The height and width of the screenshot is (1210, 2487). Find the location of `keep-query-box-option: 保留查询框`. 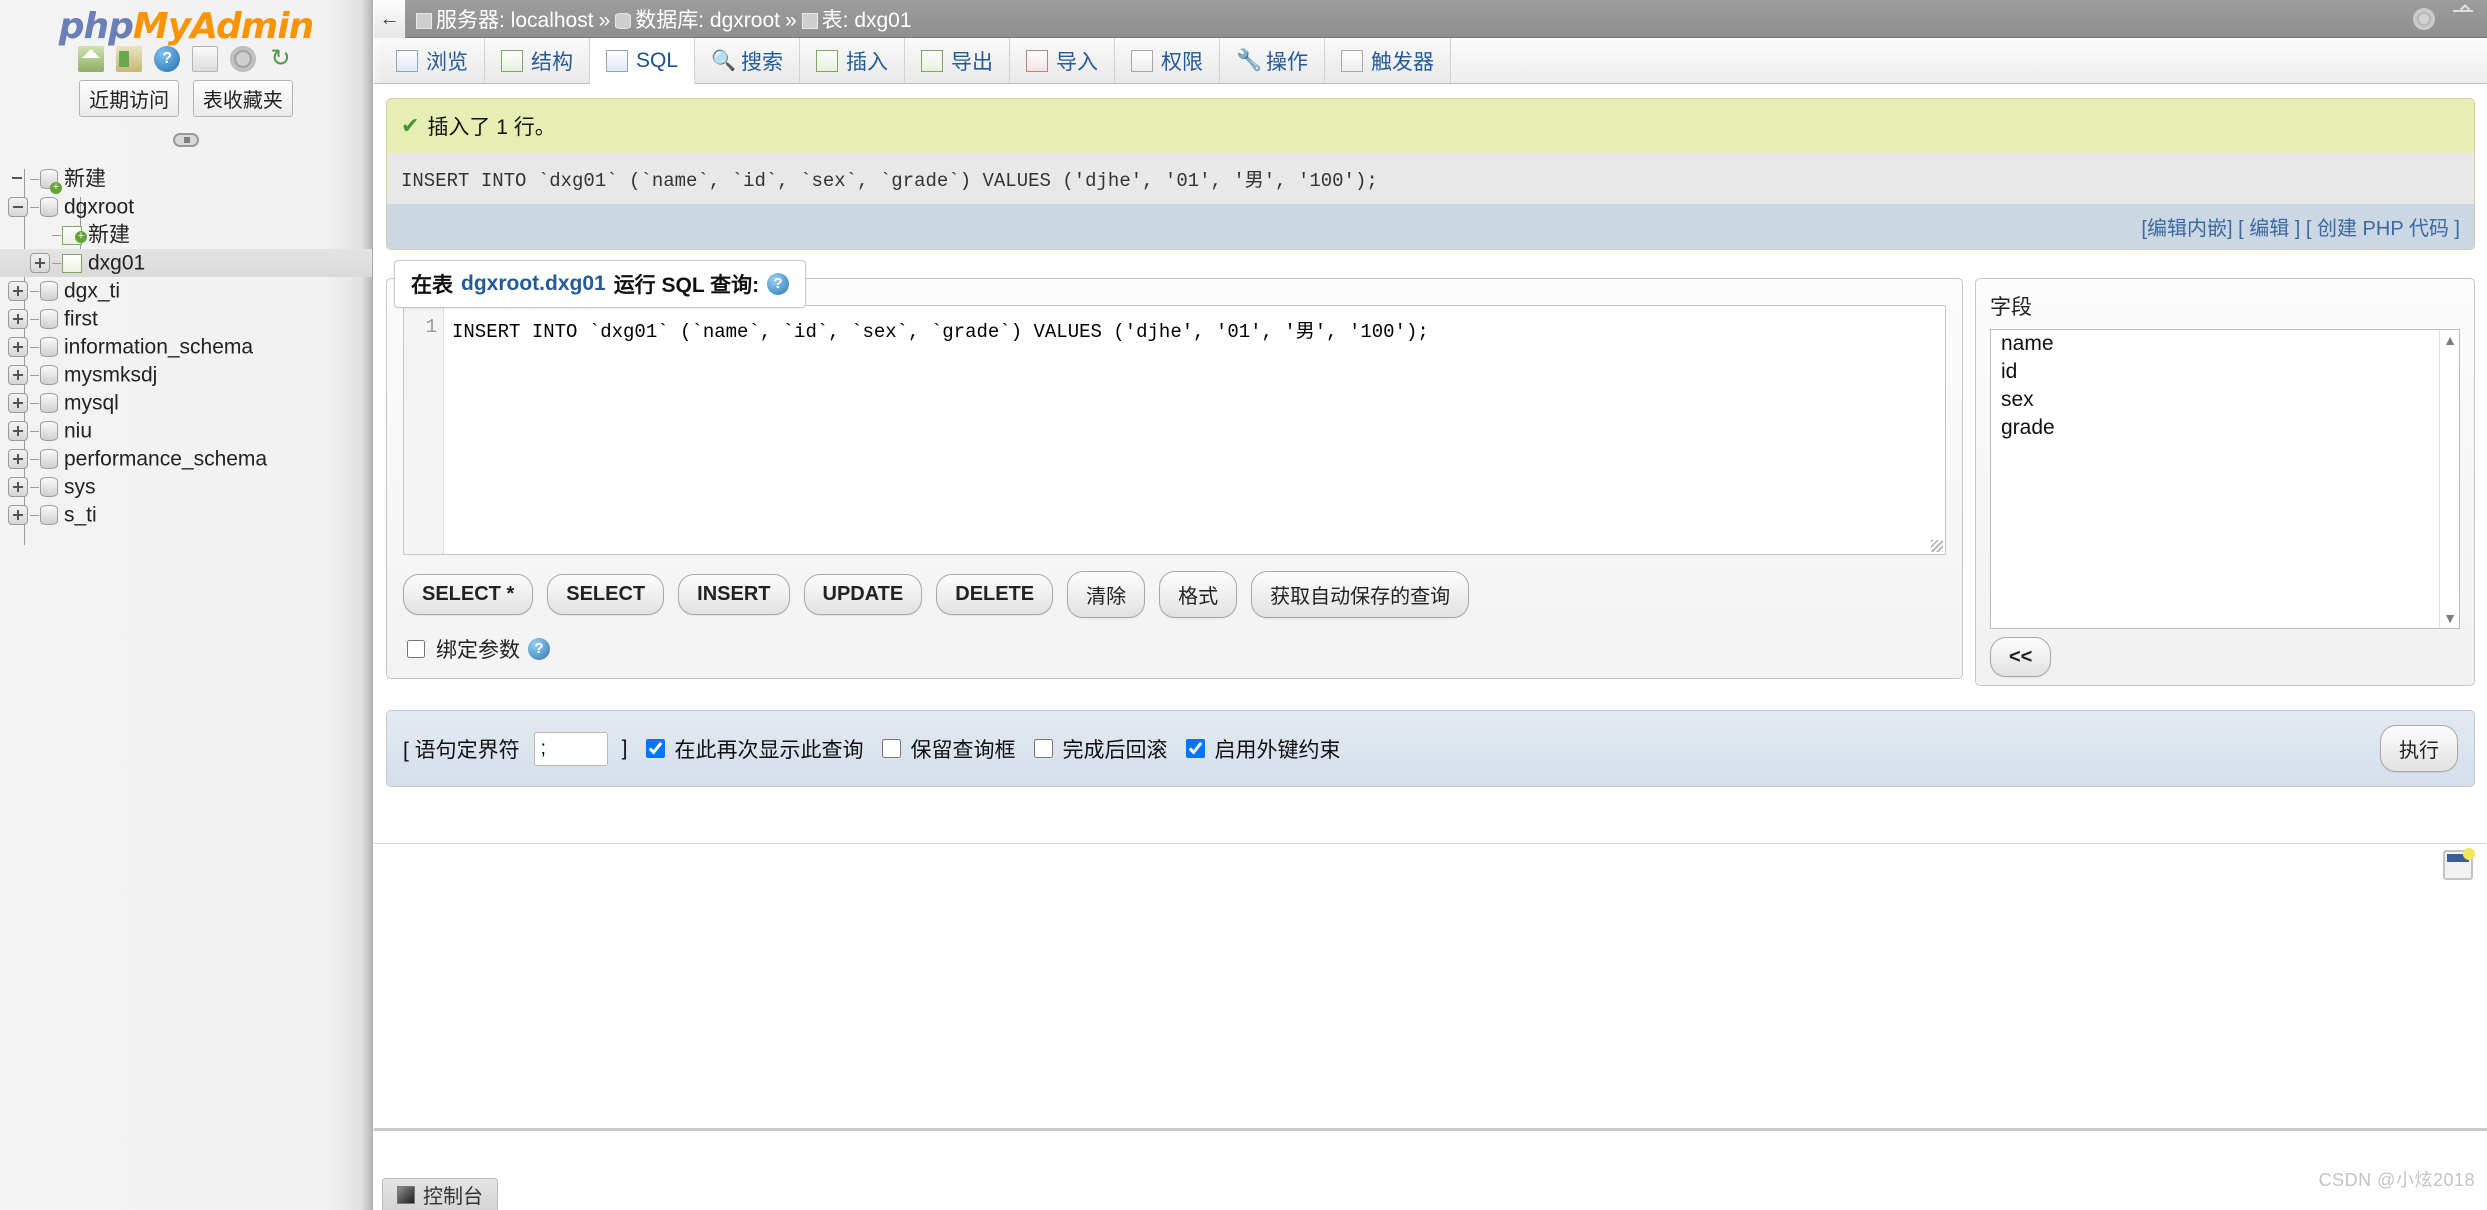

keep-query-box-option: 保留查询框 is located at coordinates (947, 749).